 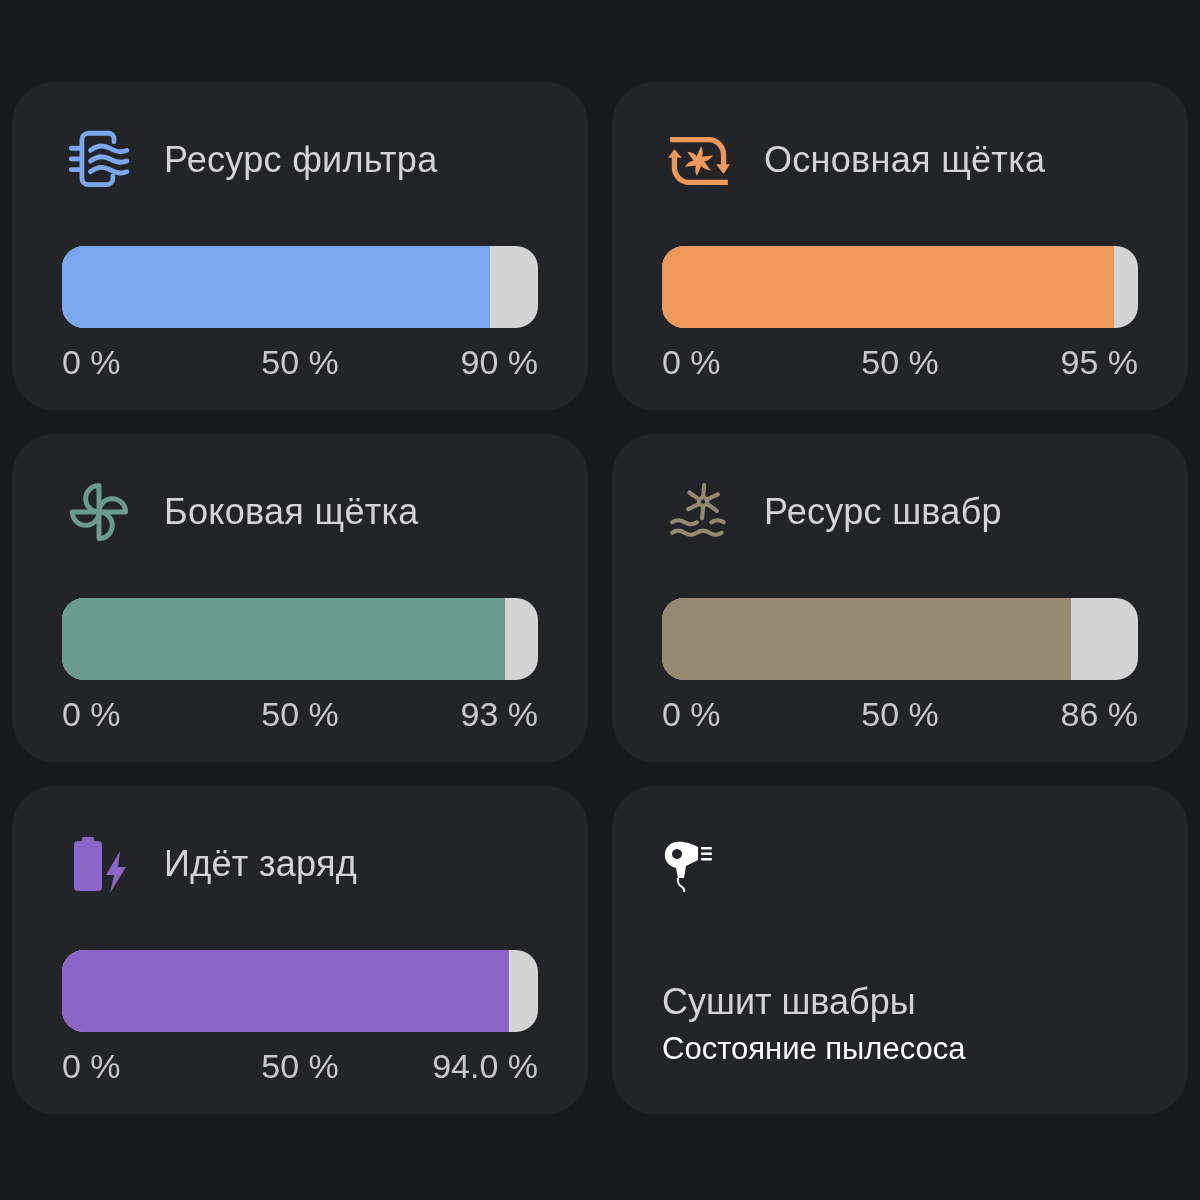 What do you see at coordinates (485, 1066) in the screenshot?
I see `scale-label: 94.0 %` at bounding box center [485, 1066].